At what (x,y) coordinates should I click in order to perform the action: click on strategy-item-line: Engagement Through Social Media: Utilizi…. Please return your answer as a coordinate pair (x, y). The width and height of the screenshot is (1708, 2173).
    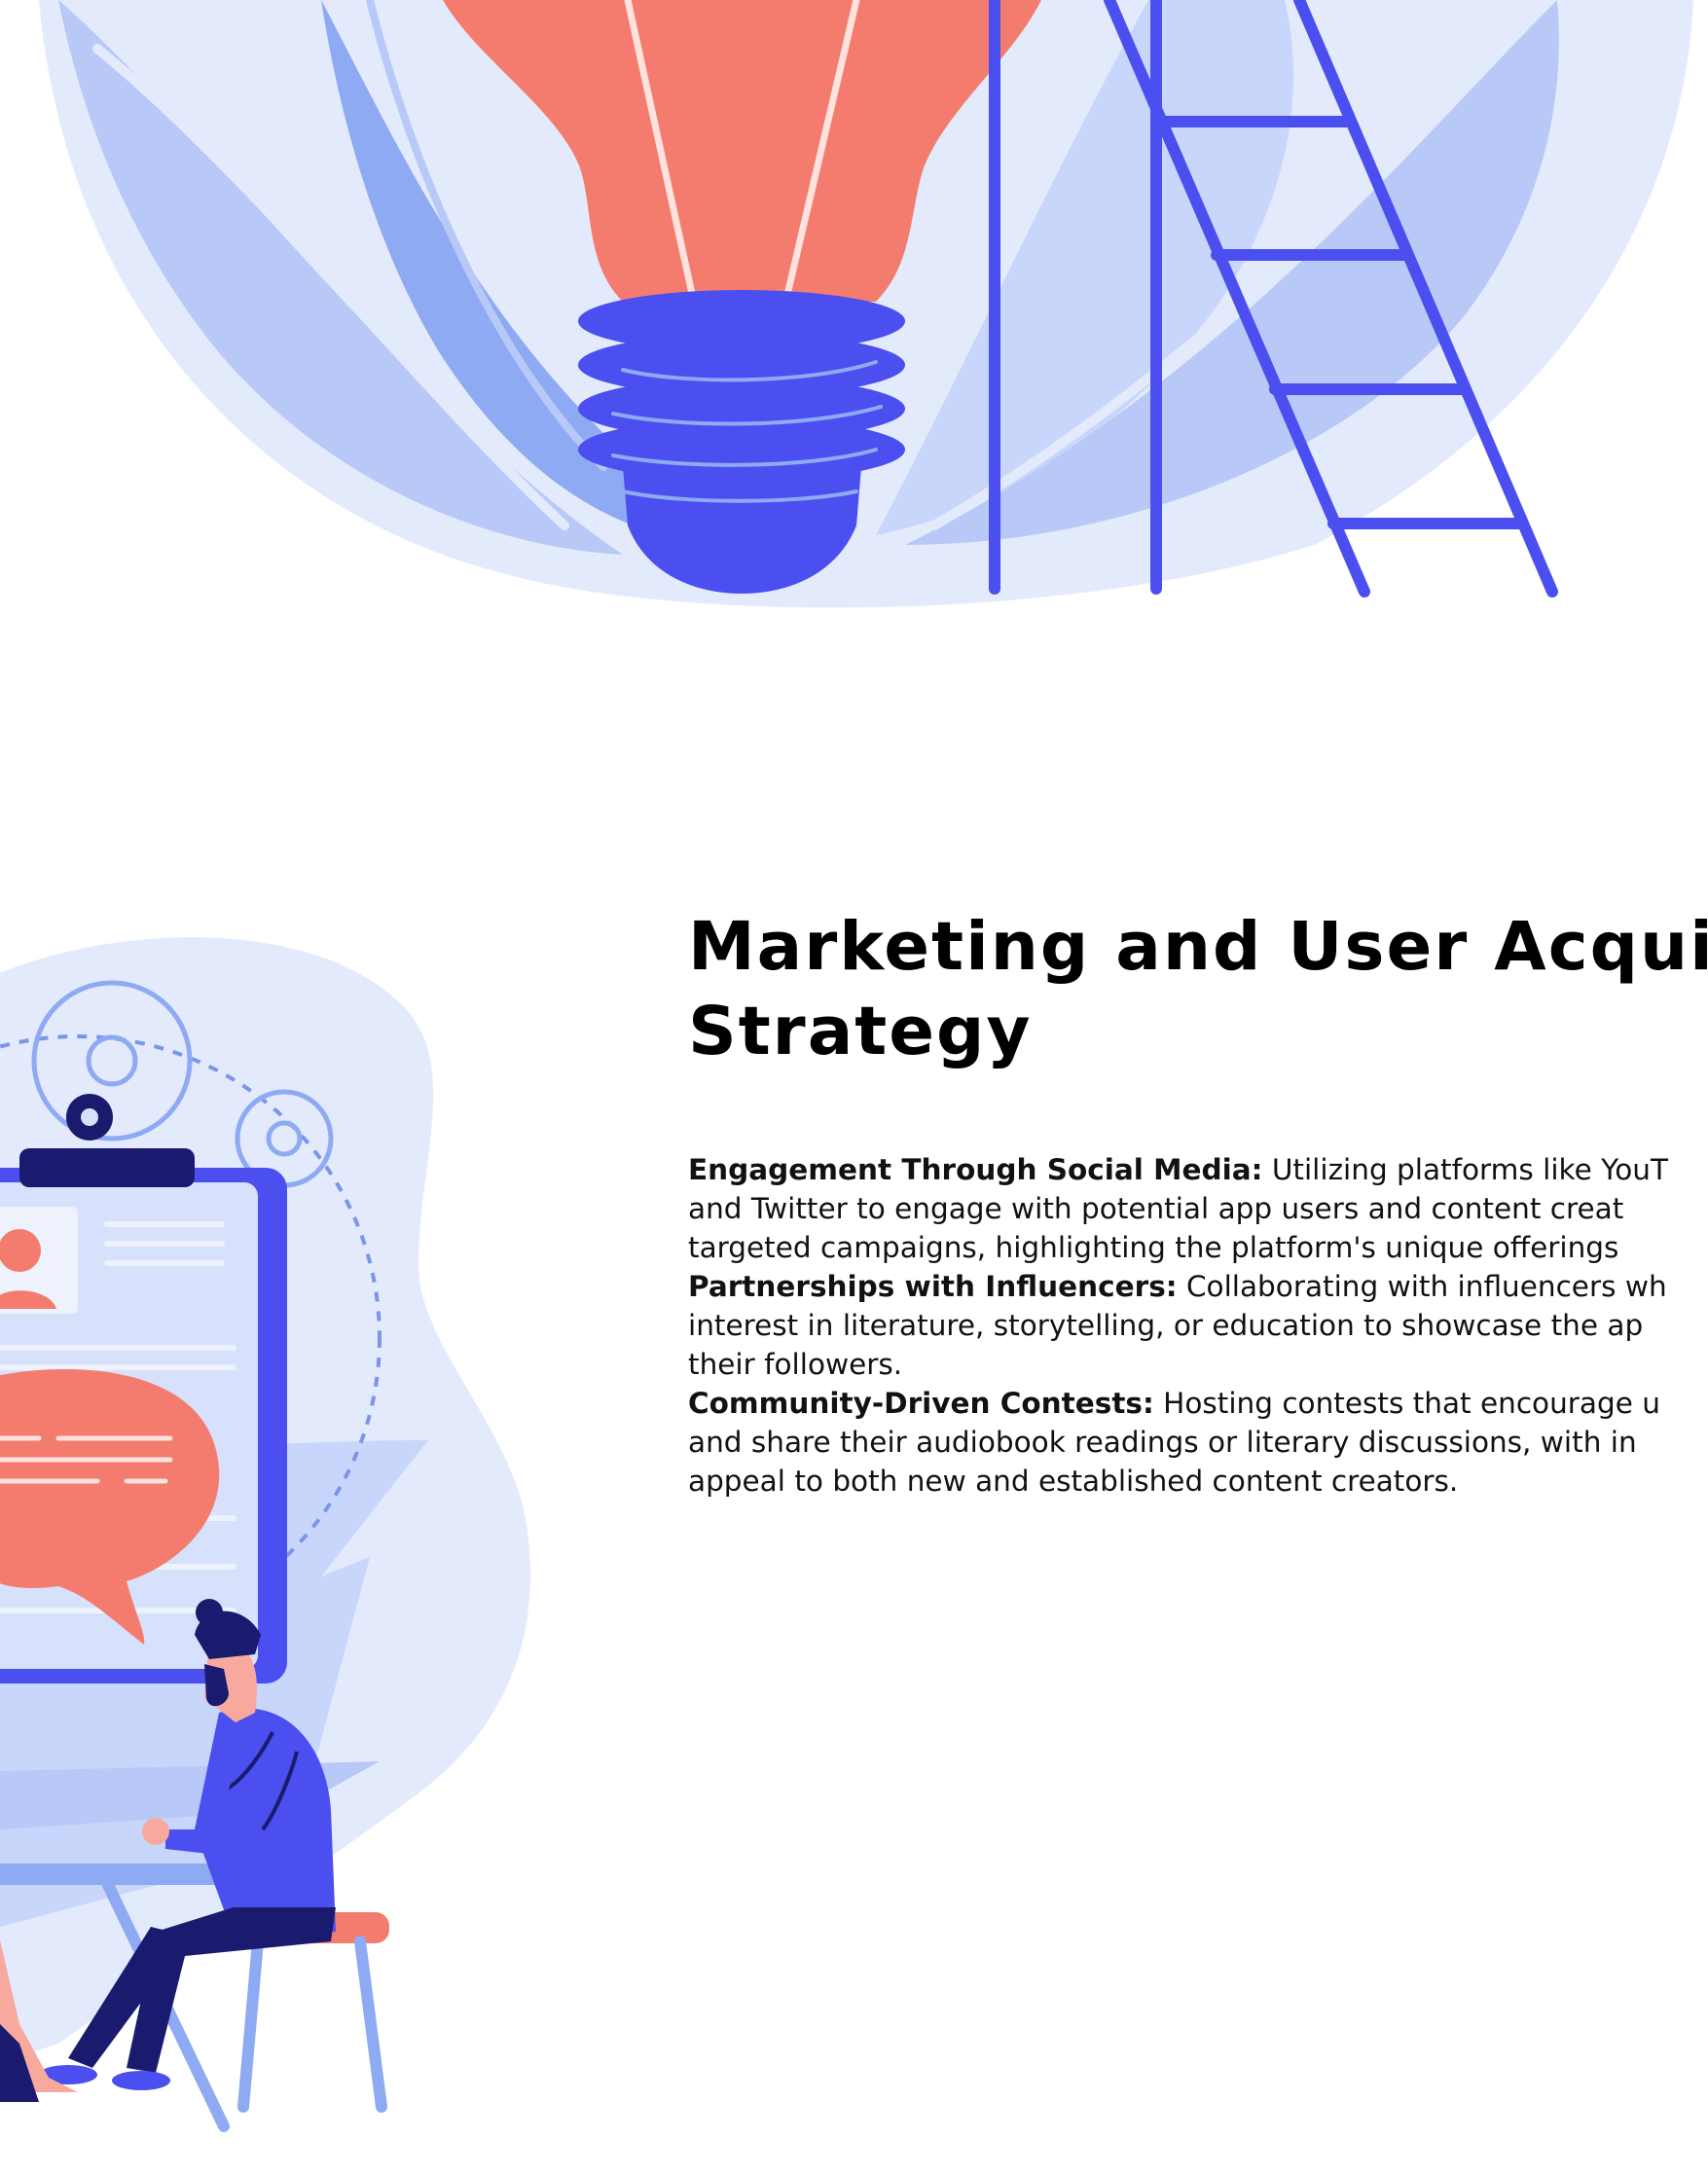
    Looking at the image, I should click on (1198, 1169).